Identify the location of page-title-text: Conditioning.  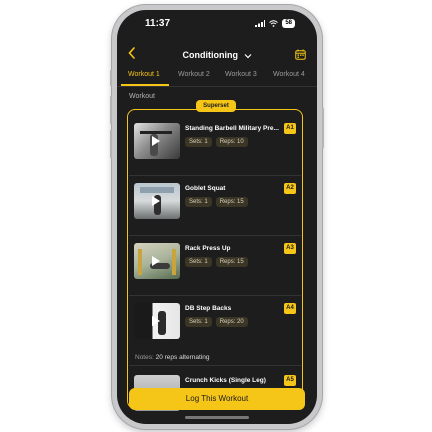
(210, 55).